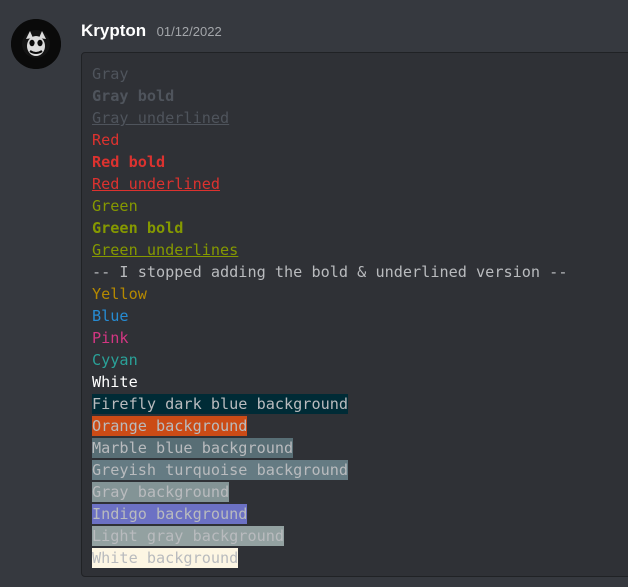 Image resolution: width=628 pixels, height=587 pixels. I want to click on timestamp: 01/12/2022, so click(189, 31).